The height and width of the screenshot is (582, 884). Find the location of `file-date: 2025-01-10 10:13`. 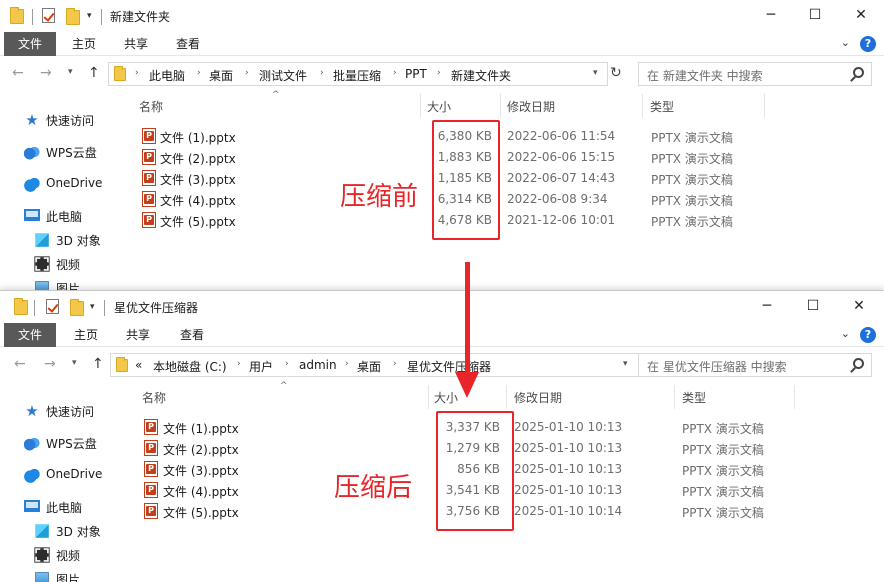

file-date: 2025-01-10 10:13 is located at coordinates (568, 427).